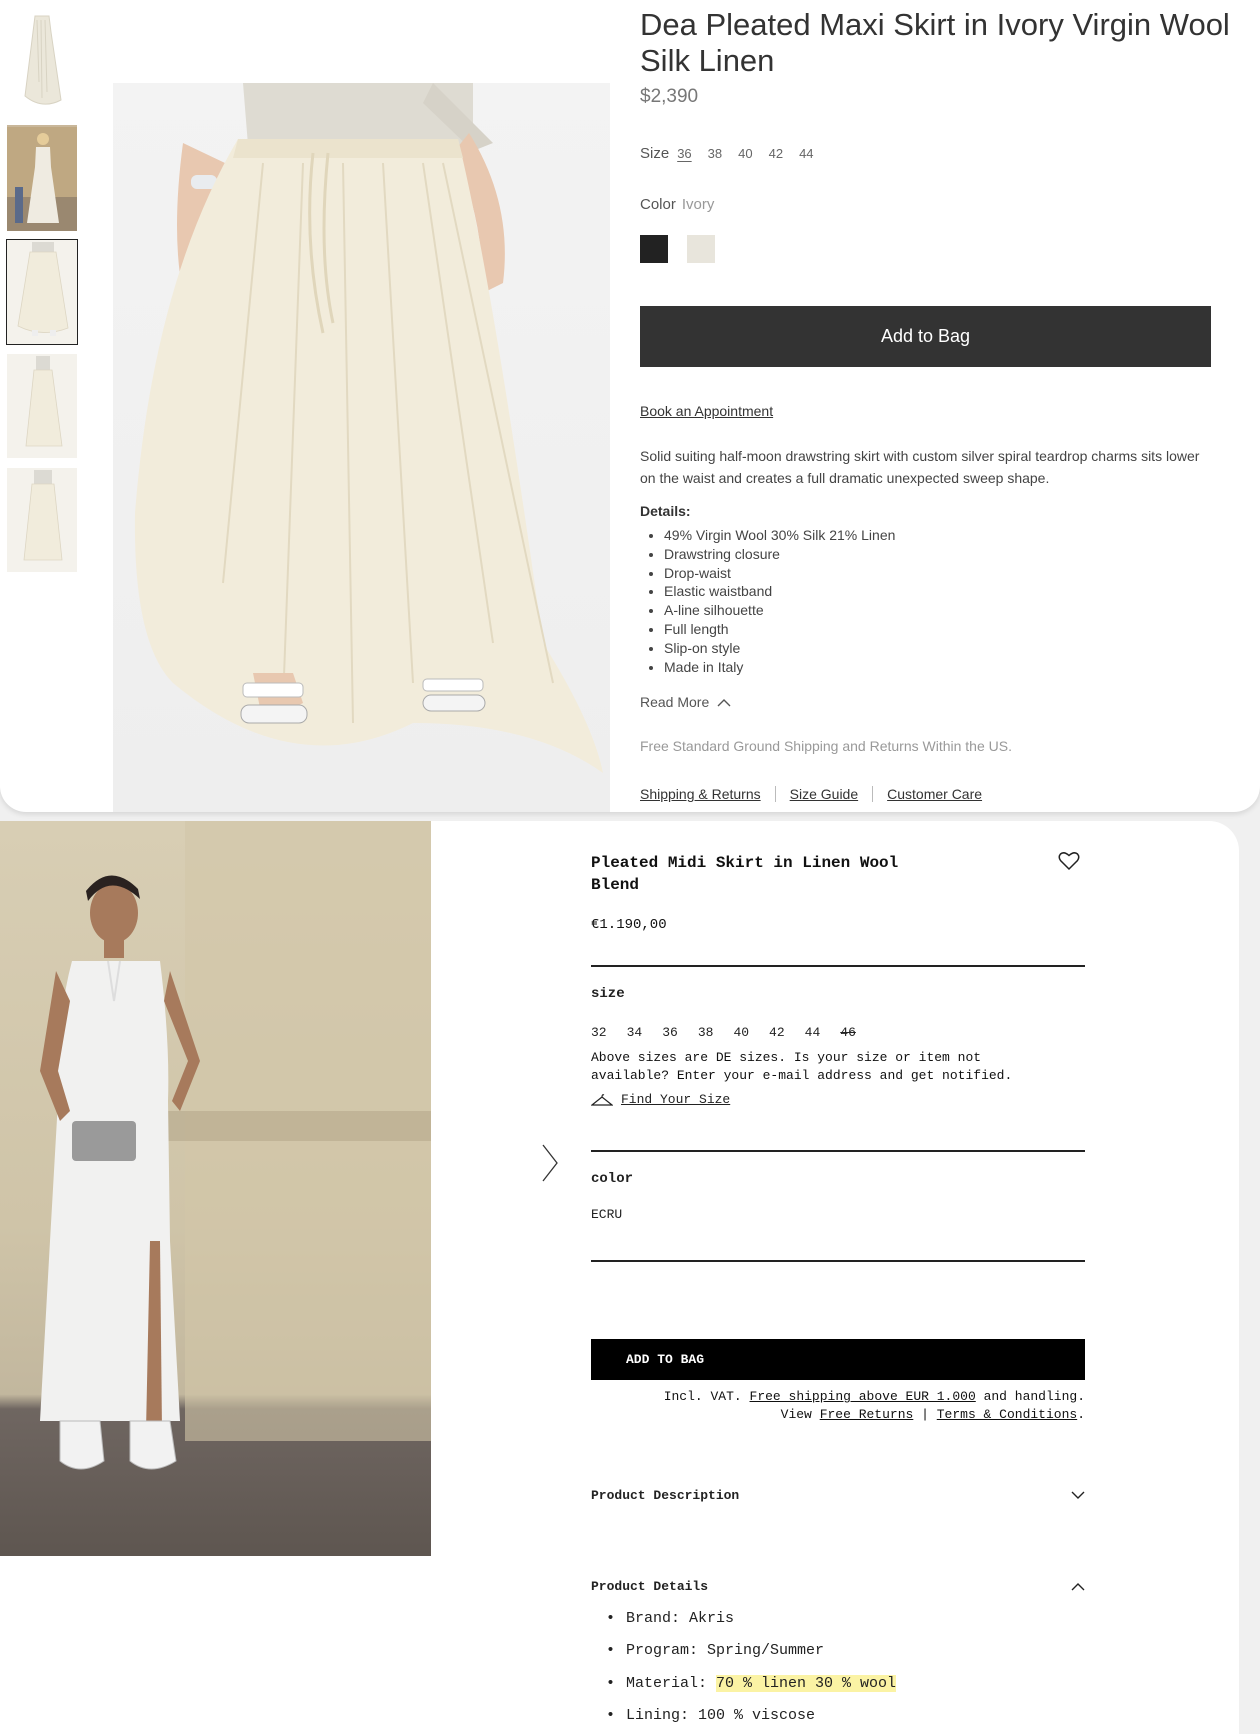 This screenshot has width=1260, height=1734. Describe the element at coordinates (550, 1163) in the screenshot. I see `chevron-right-icon` at that location.